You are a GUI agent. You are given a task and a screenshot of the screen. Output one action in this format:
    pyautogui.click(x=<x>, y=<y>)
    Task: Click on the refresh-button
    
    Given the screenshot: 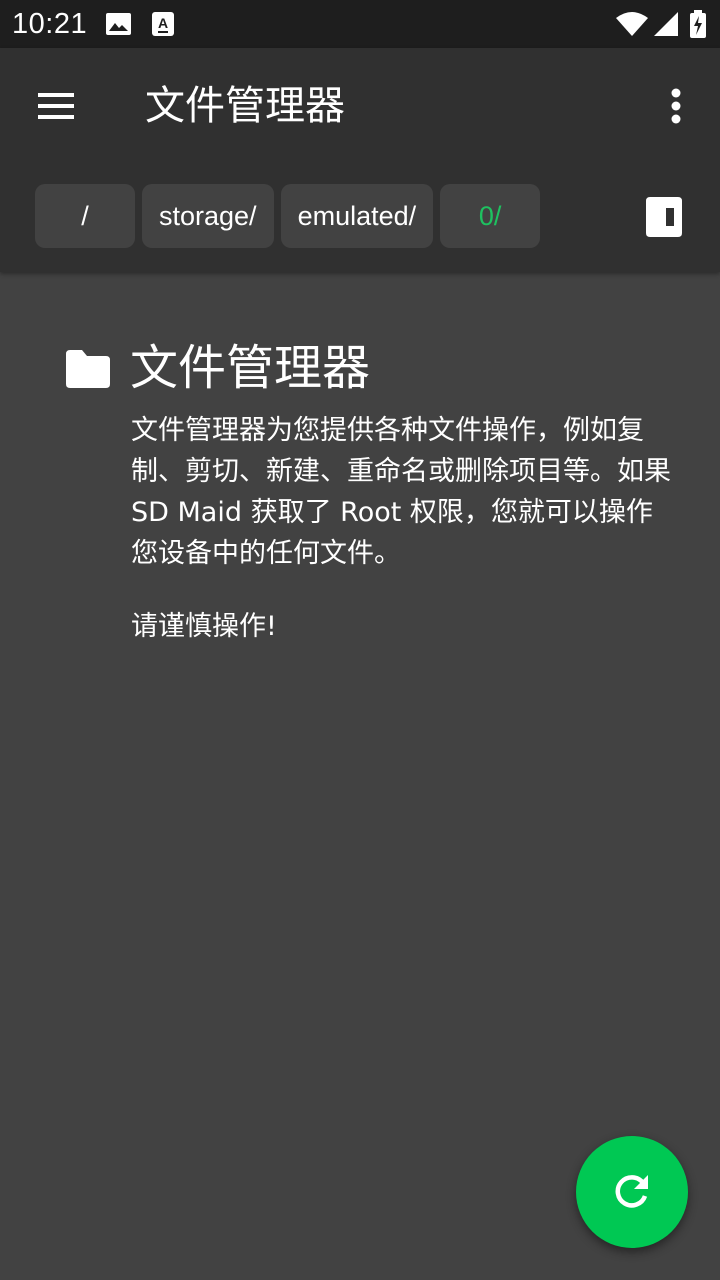 What is the action you would take?
    pyautogui.click(x=632, y=1192)
    